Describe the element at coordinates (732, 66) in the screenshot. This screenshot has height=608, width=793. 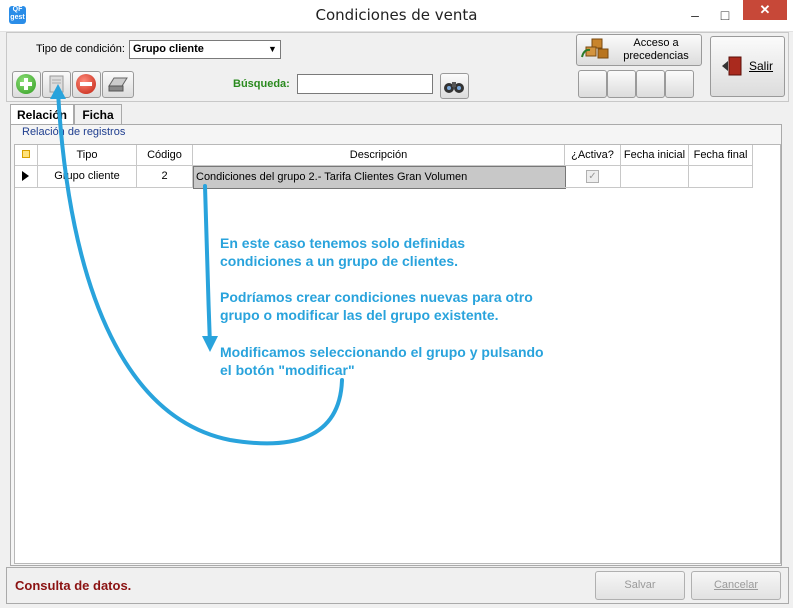
I see `exit-door-icon` at that location.